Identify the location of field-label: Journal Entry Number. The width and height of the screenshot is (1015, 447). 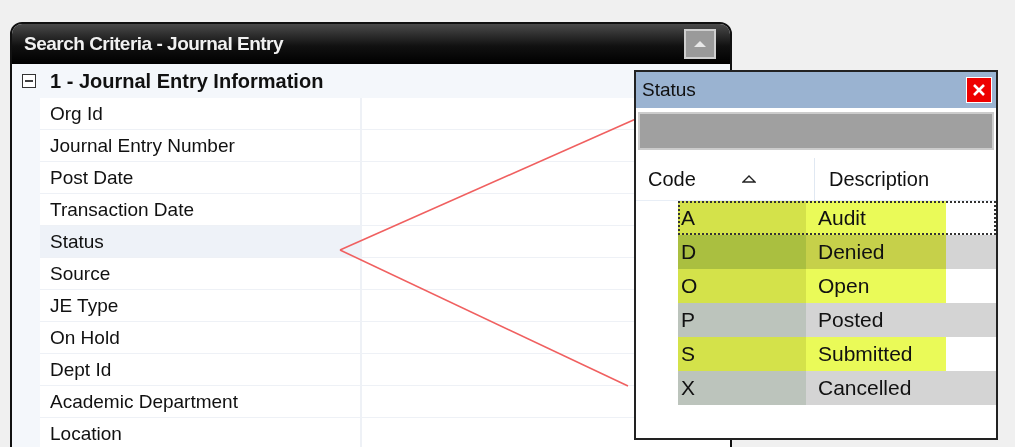
(201, 146).